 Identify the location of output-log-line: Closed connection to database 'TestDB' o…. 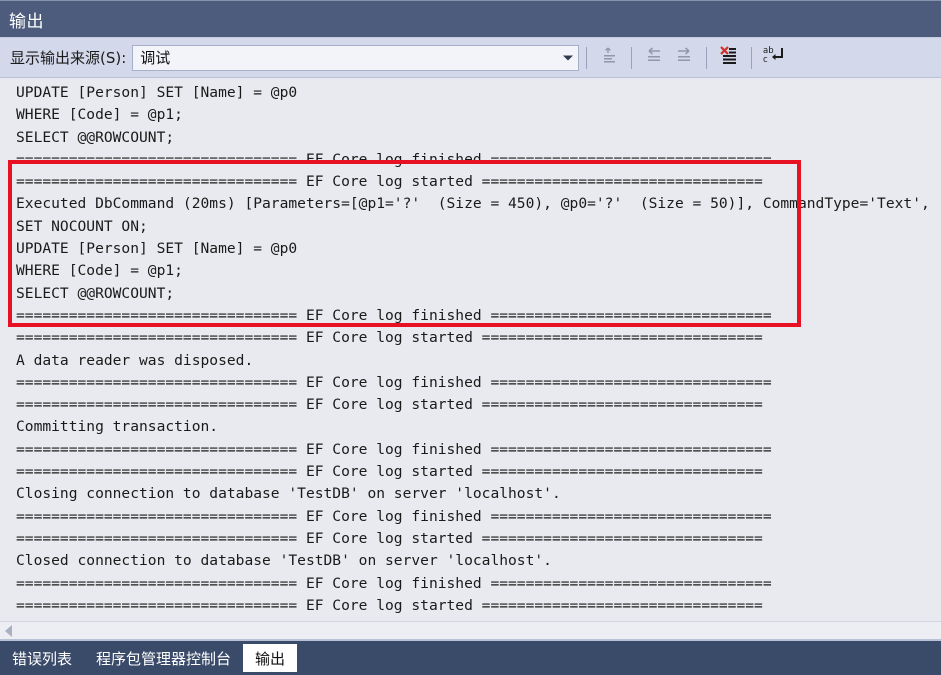
(284, 561).